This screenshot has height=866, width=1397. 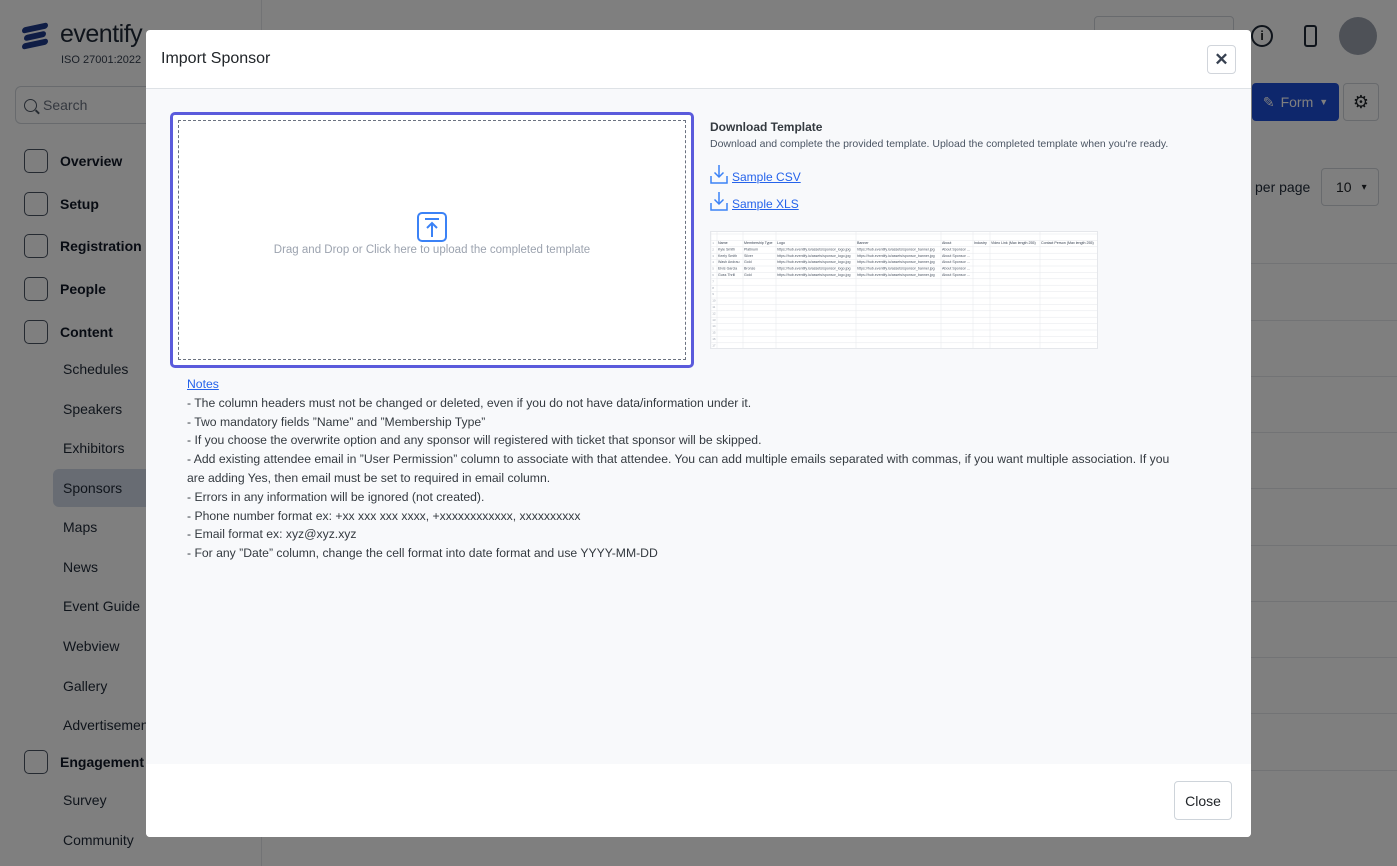 What do you see at coordinates (714, 345) in the screenshot?
I see `preview-row-number: 17` at bounding box center [714, 345].